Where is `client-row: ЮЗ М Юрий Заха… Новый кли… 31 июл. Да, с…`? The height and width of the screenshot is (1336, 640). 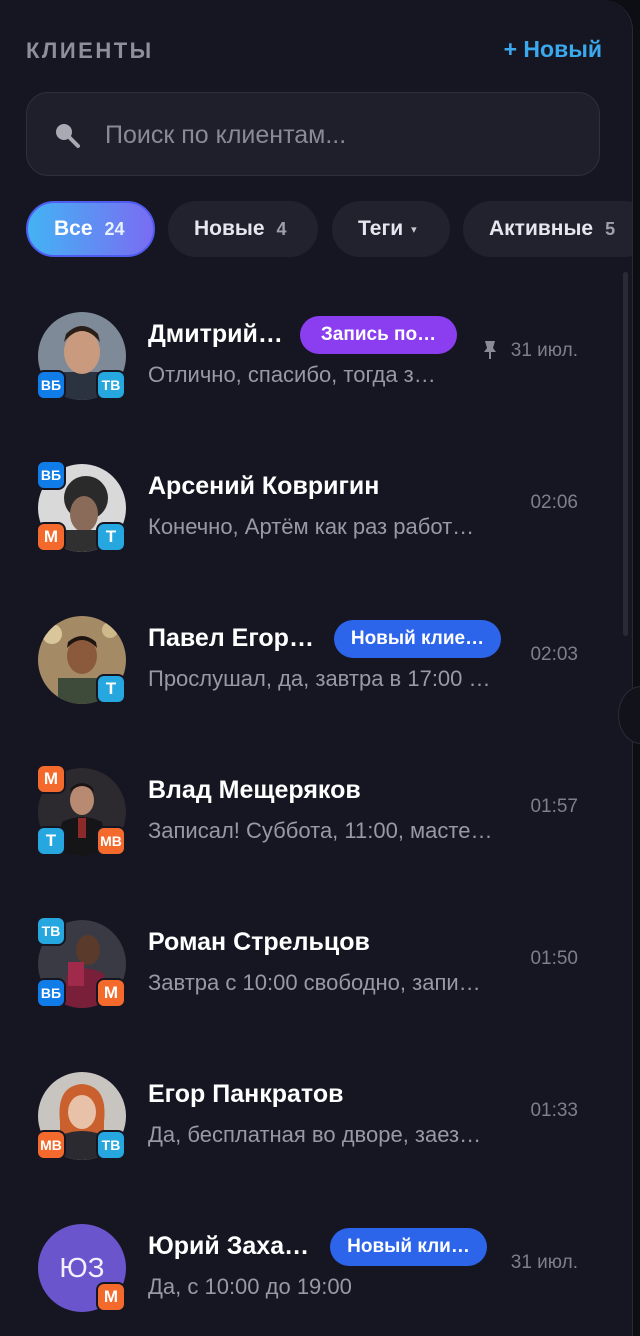 client-row: ЮЗ М Юрий Заха… Новый кли… 31 июл. Да, с… is located at coordinates (310, 1270).